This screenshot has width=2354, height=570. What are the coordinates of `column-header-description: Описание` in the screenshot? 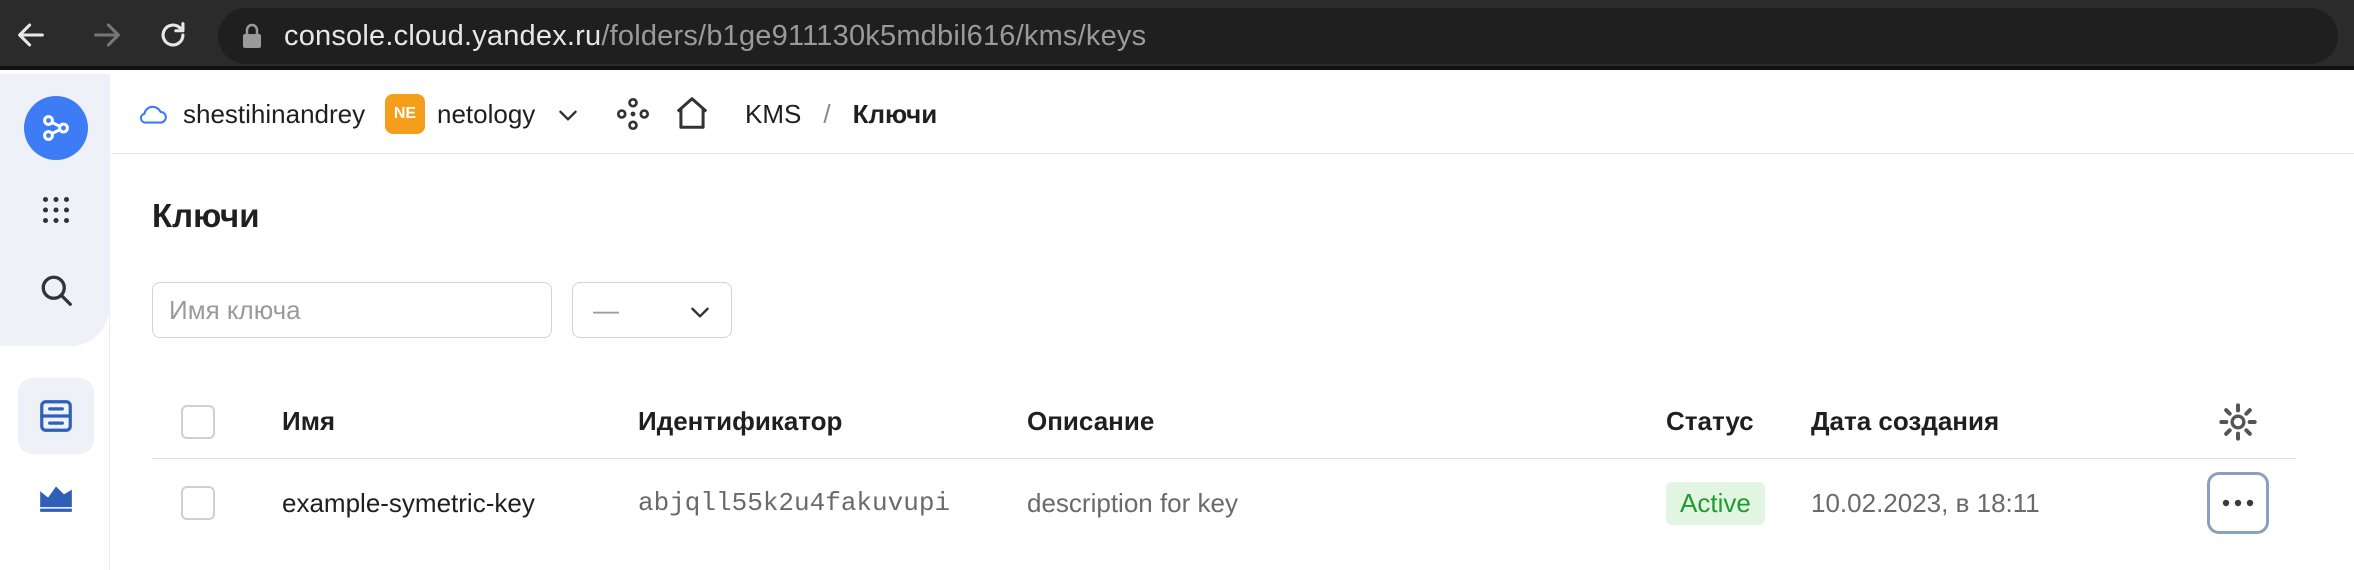 It's located at (1090, 421).